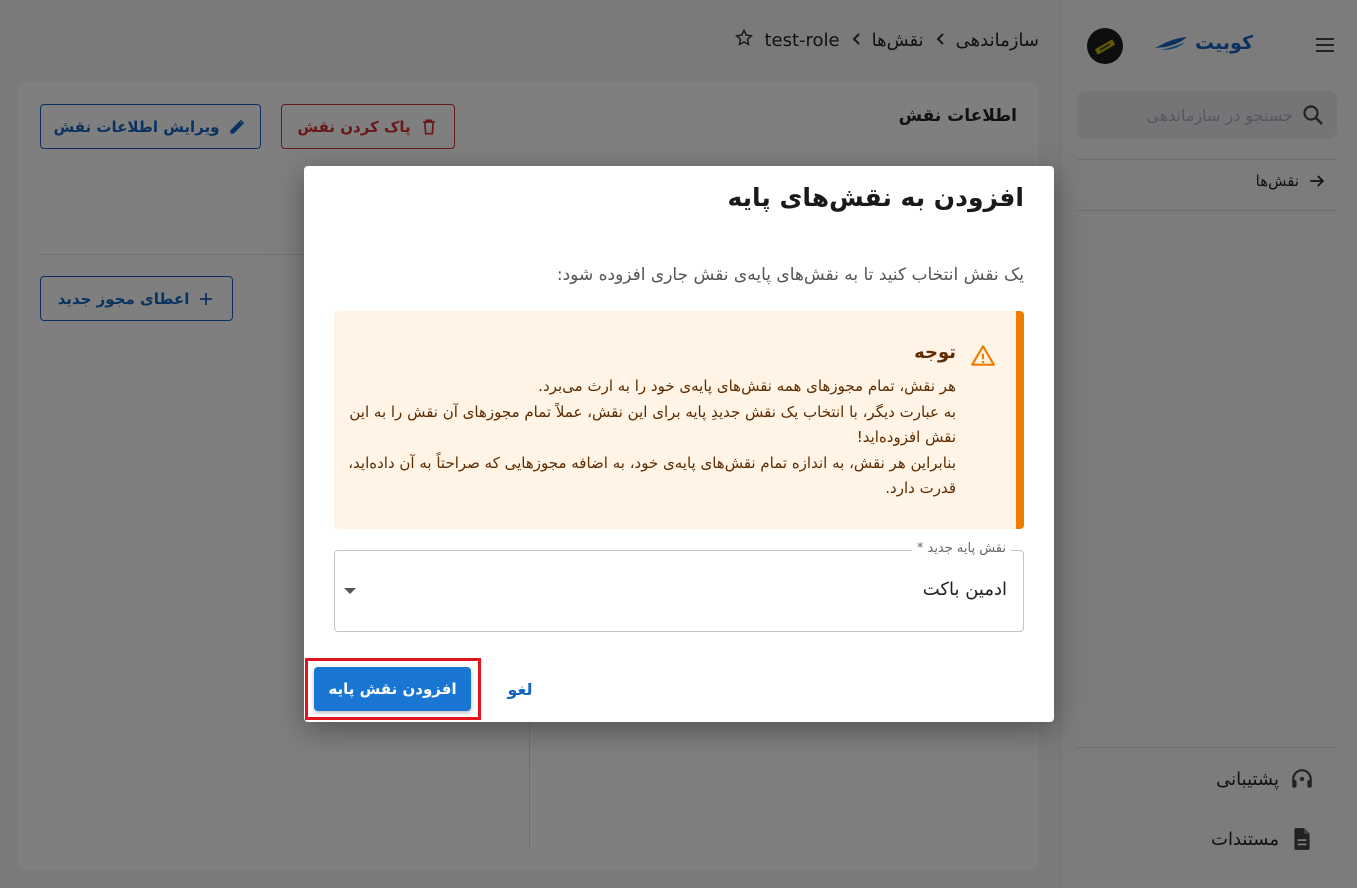  I want to click on alert-title: توجه, so click(935, 352).